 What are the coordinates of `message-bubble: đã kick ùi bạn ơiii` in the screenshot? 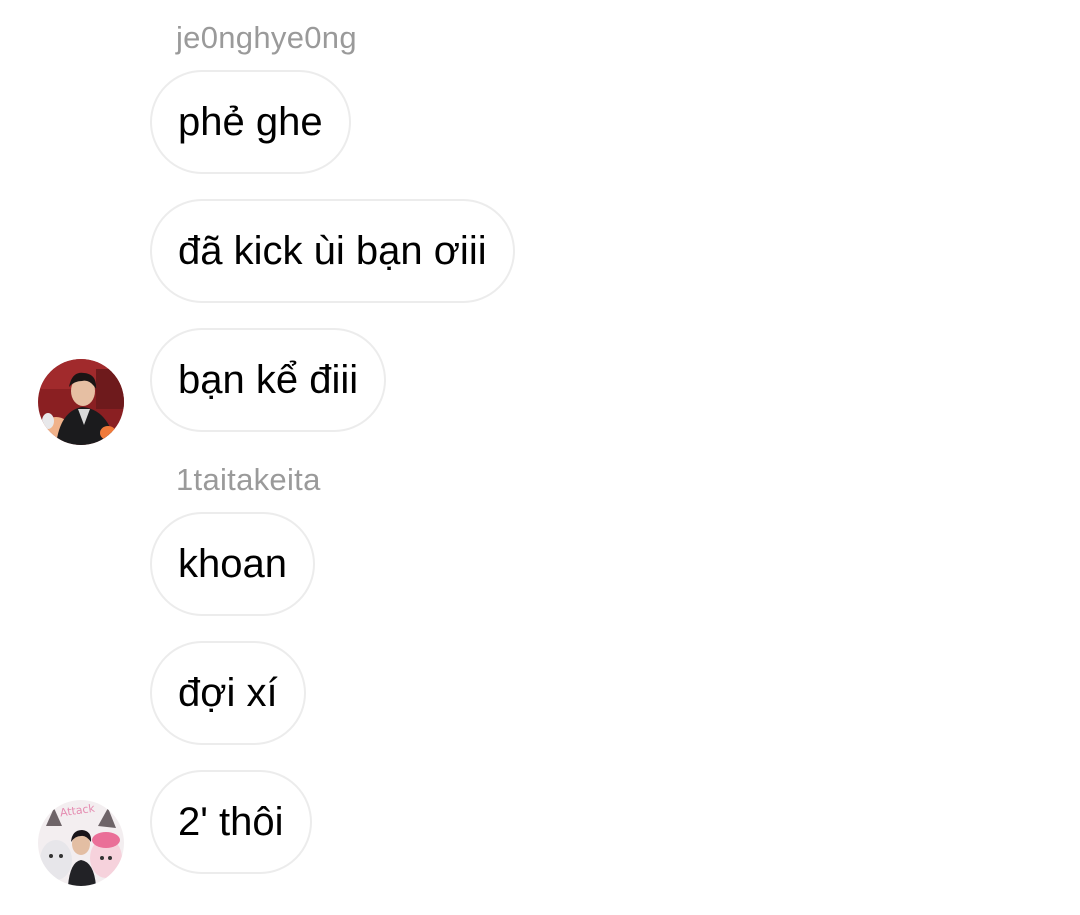 It's located at (332, 251).